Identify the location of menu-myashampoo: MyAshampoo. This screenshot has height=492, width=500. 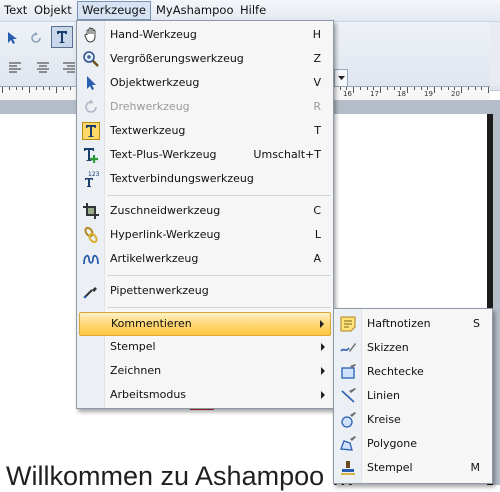
(195, 10).